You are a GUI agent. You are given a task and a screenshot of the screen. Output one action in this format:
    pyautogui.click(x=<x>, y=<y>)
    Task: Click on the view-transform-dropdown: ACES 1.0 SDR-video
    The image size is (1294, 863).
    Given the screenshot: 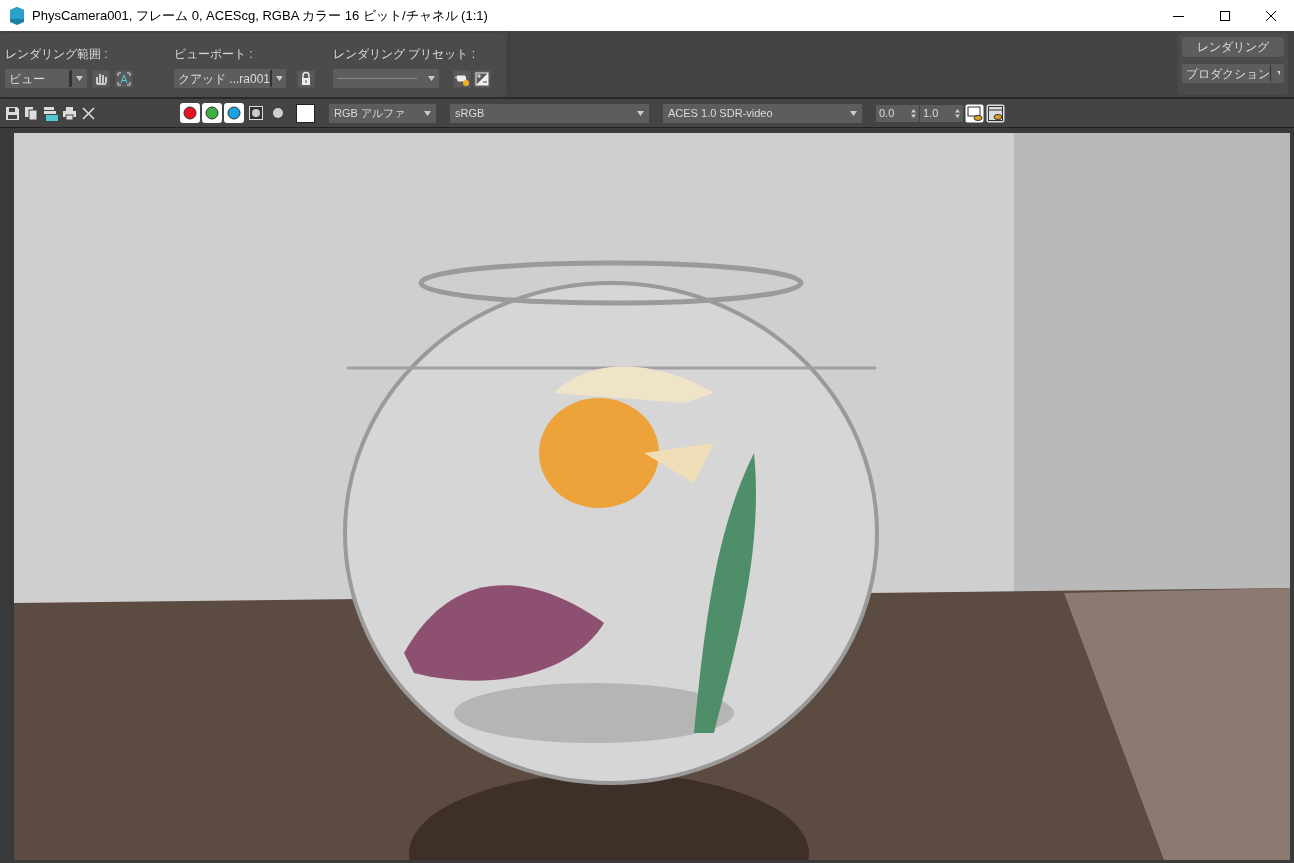 What is the action you would take?
    pyautogui.click(x=762, y=113)
    